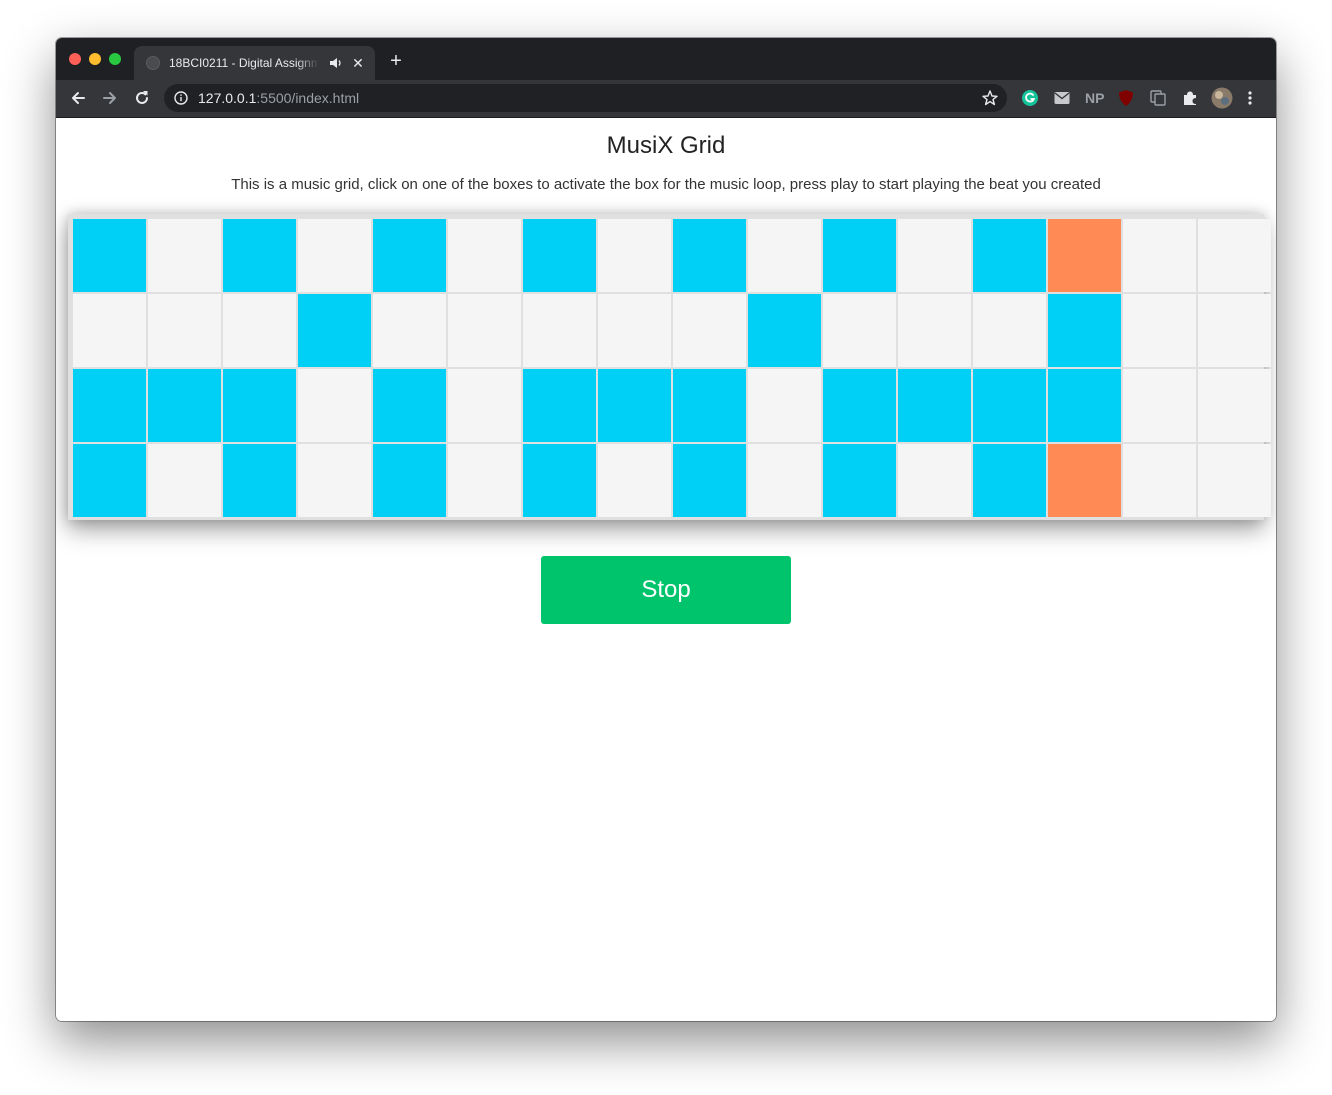 The image size is (1332, 1095). I want to click on tab-bar: 18BCI0211 - Digital Assignment ✕ +, so click(666, 59).